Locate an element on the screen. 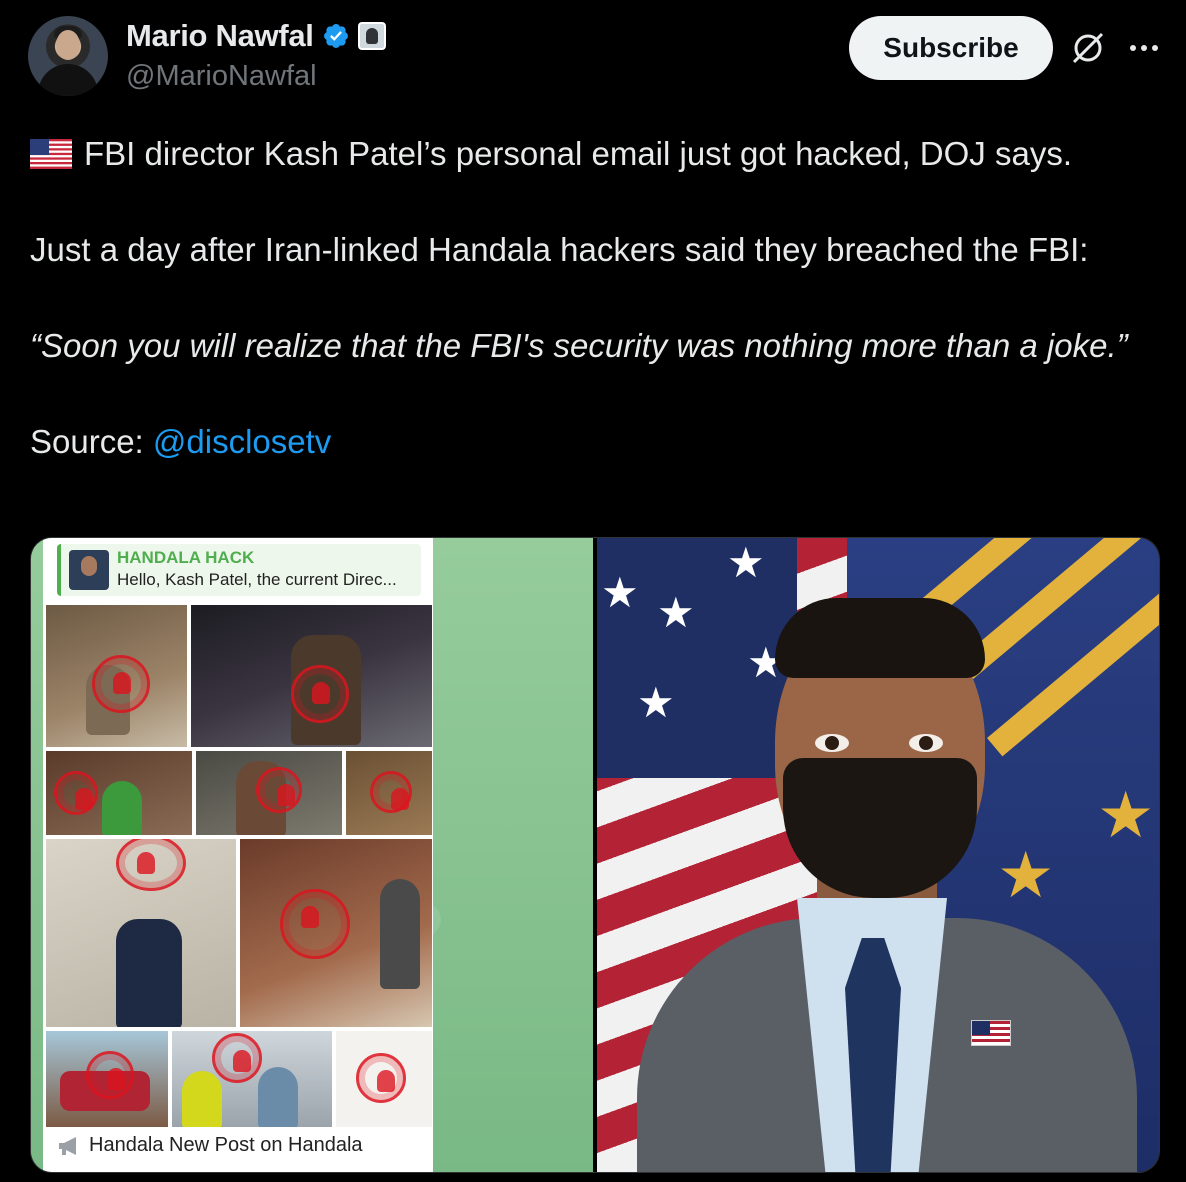  telegram-footer: Handala New Post on Handala is located at coordinates (210, 1145).